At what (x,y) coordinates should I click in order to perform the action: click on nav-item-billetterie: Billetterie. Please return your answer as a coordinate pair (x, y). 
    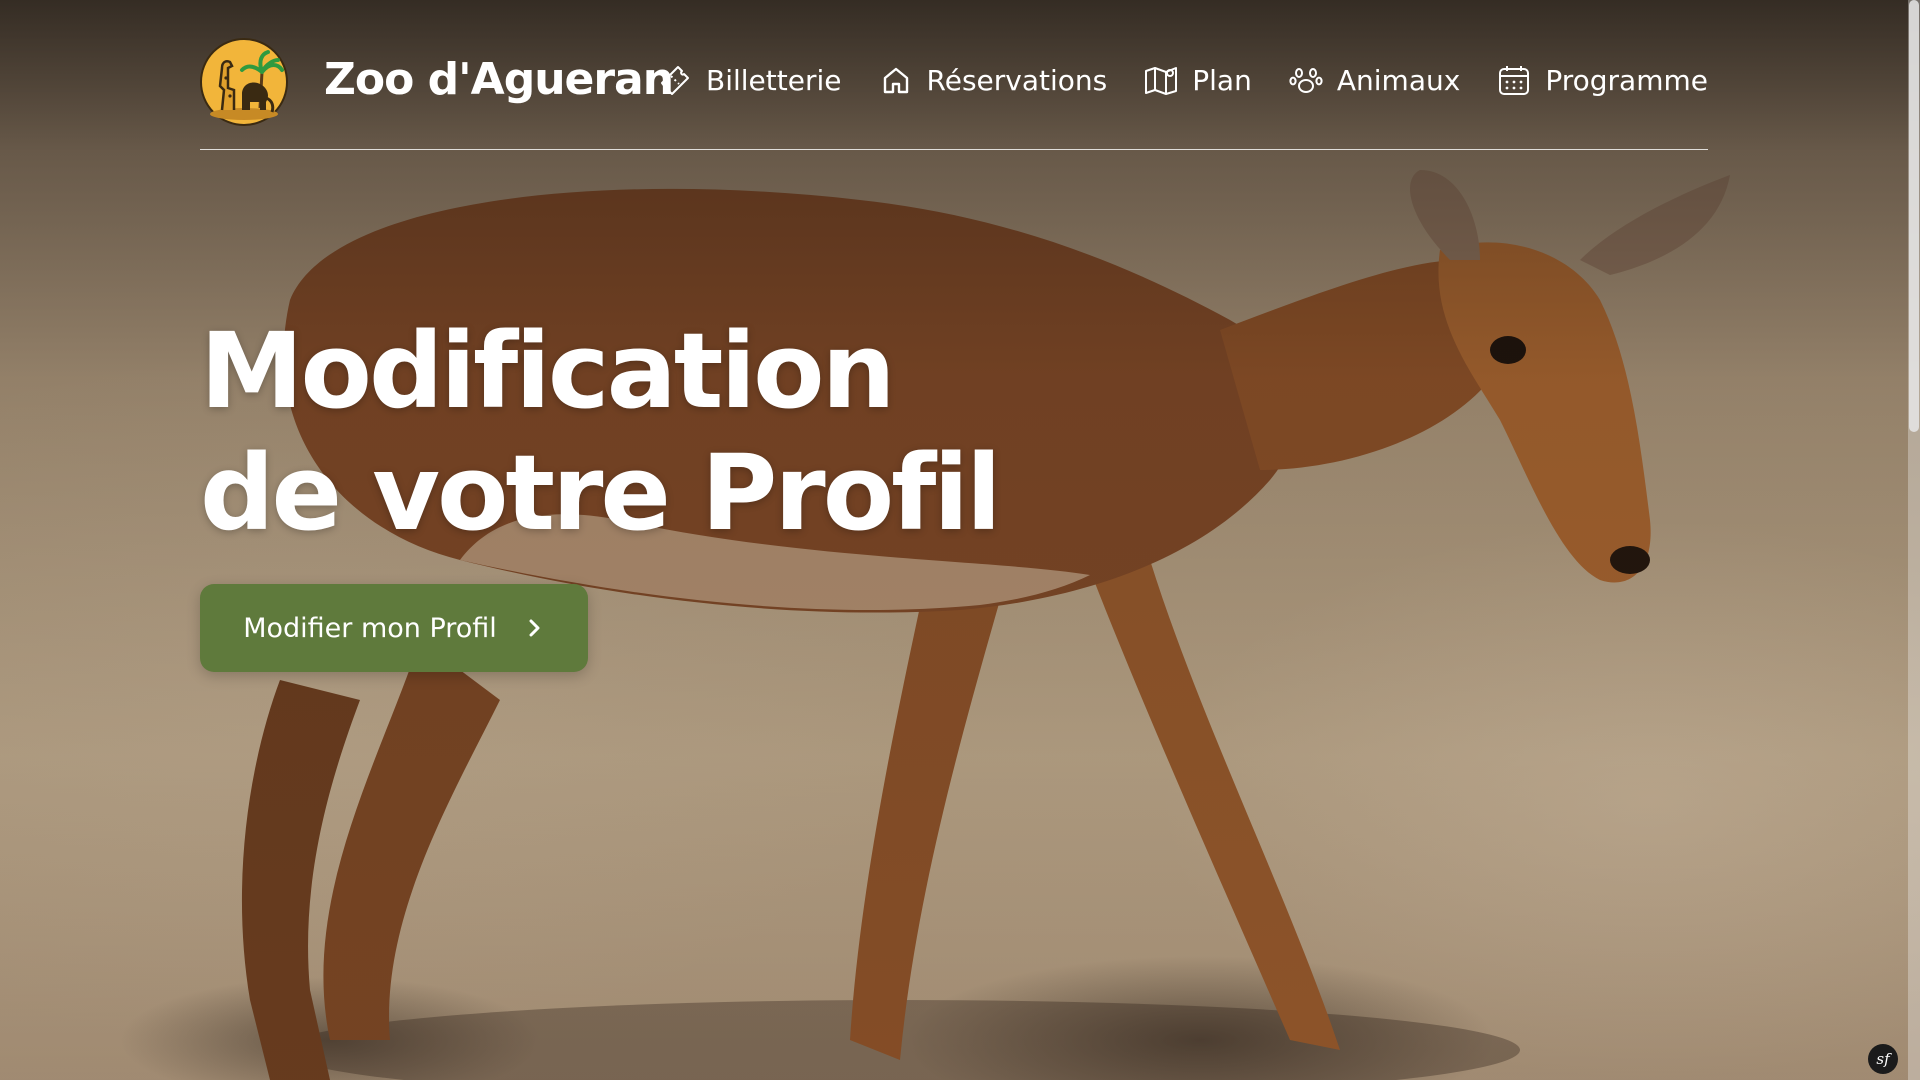
    Looking at the image, I should click on (748, 80).